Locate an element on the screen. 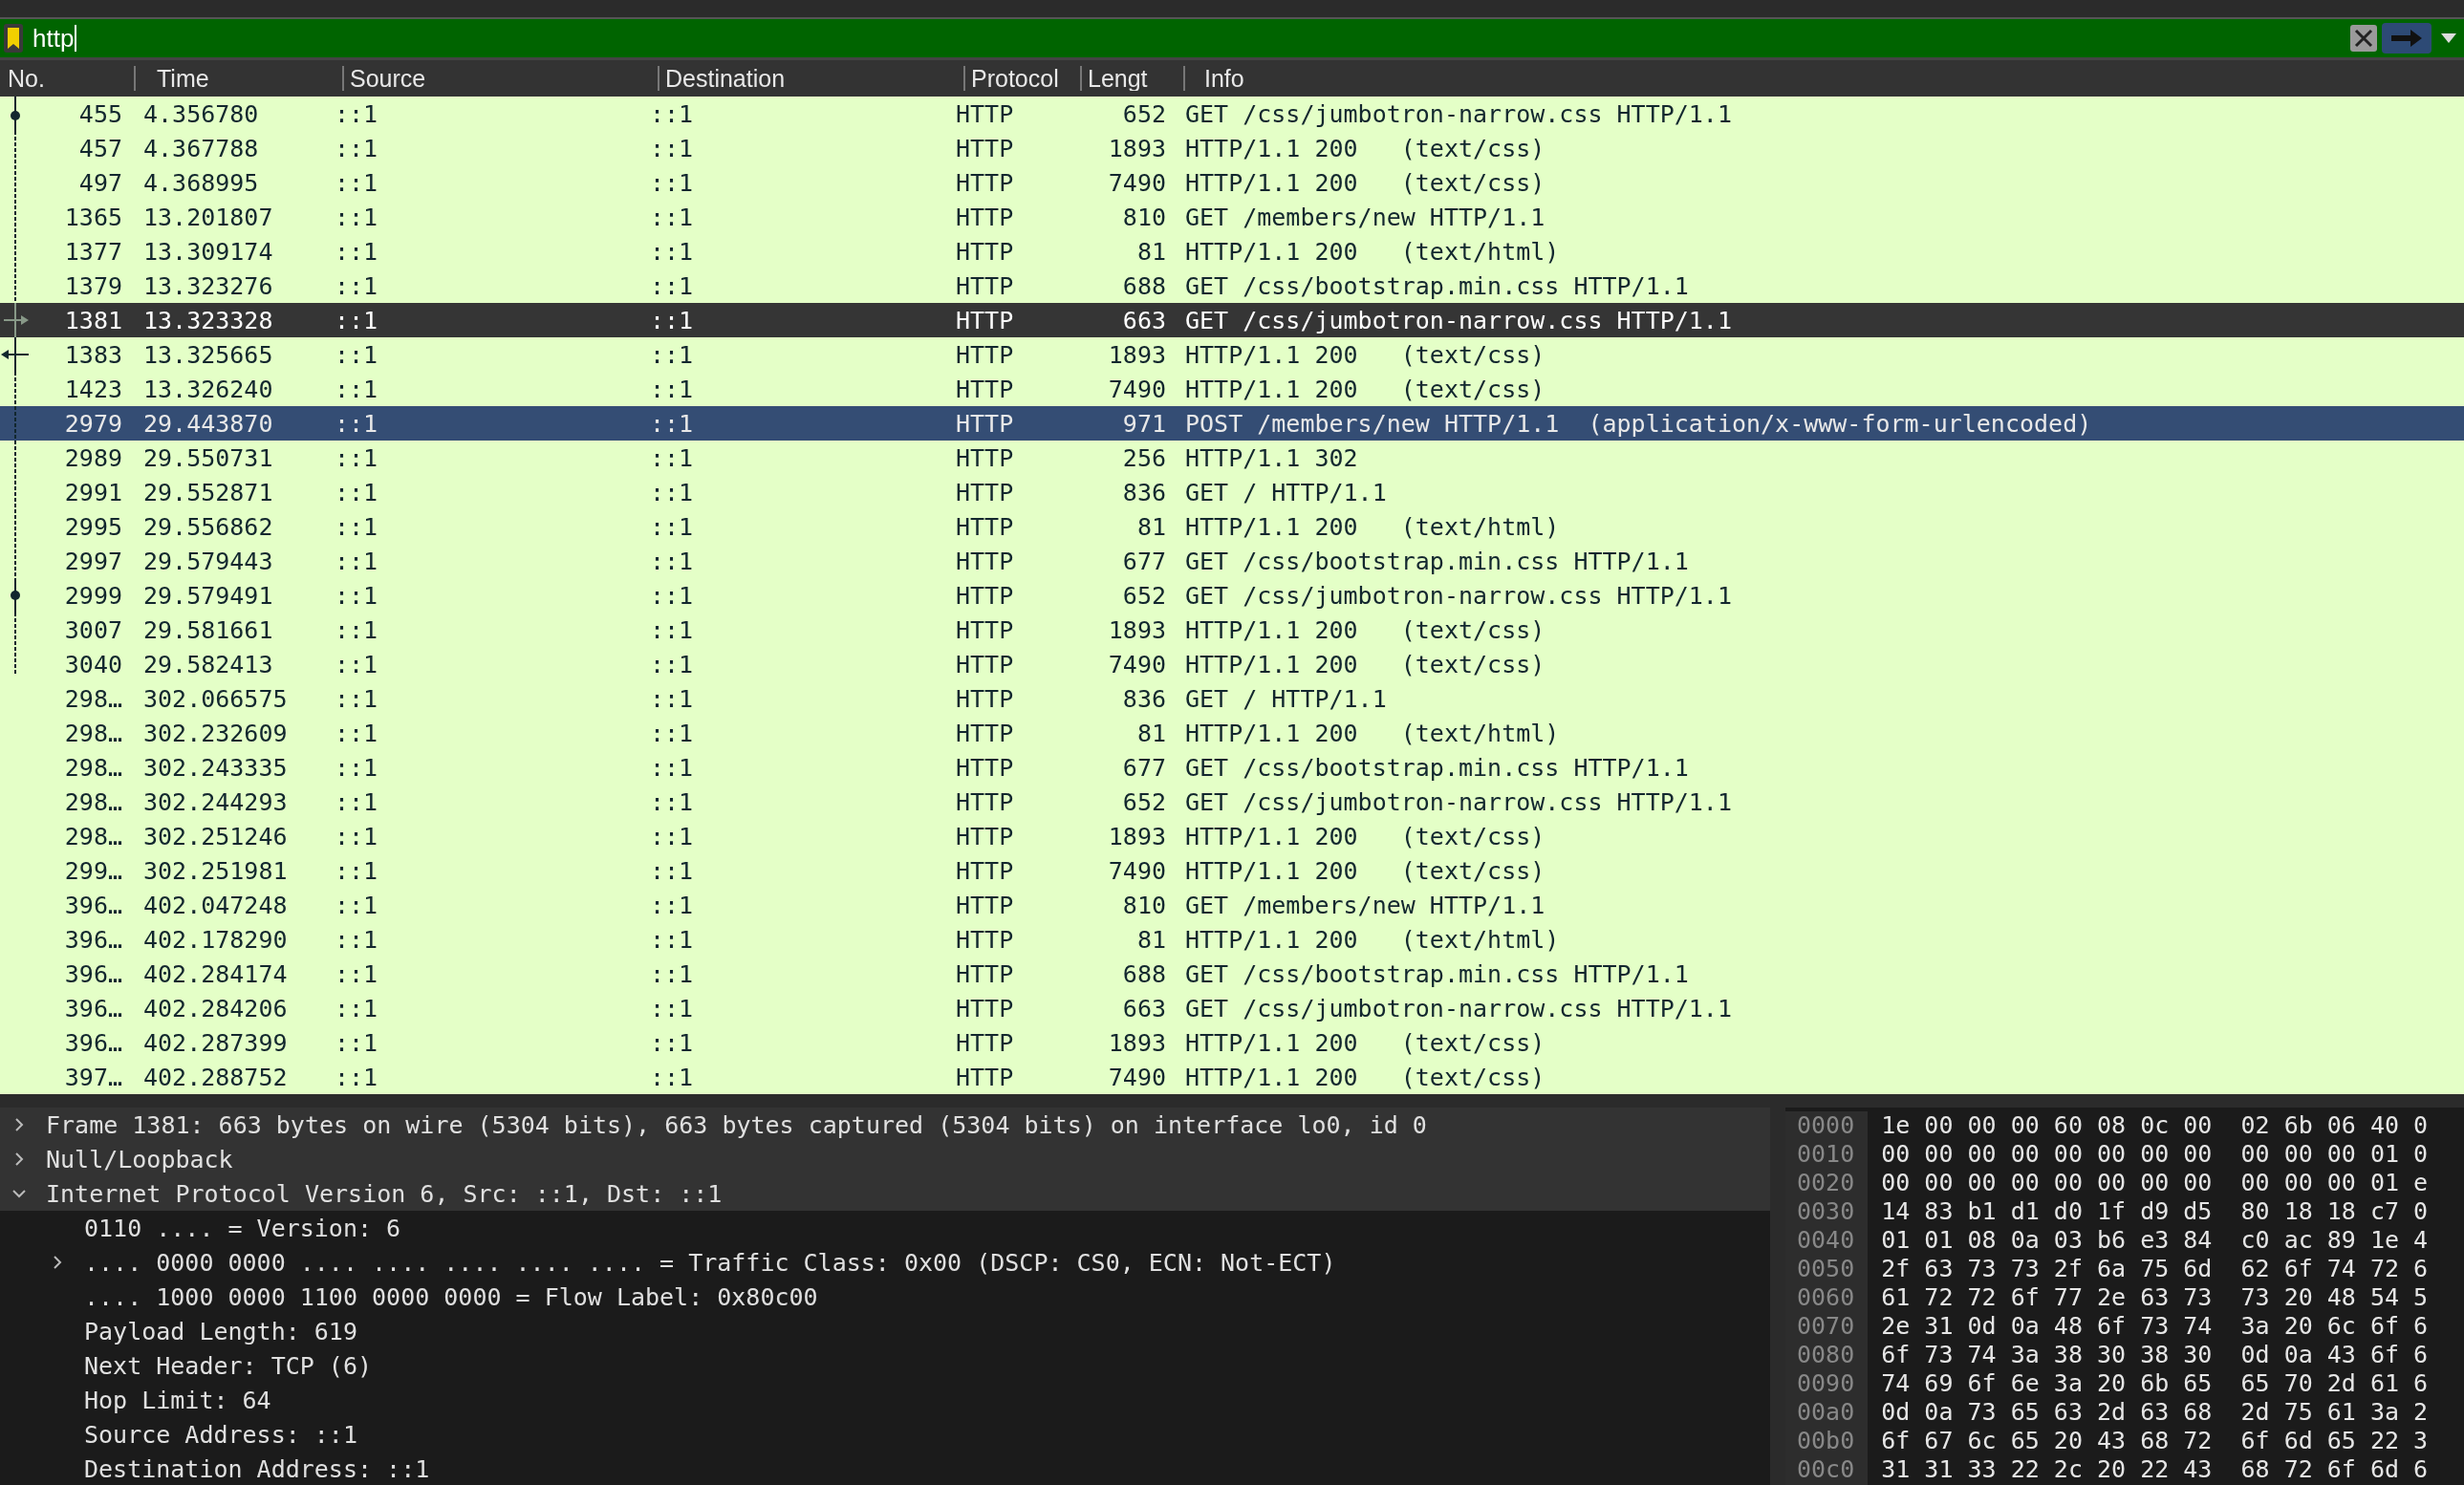 This screenshot has width=2464, height=1485. tree-item: Internet Protocol Version 6, Src: ::1, Dst: ::1 is located at coordinates (885, 1194).